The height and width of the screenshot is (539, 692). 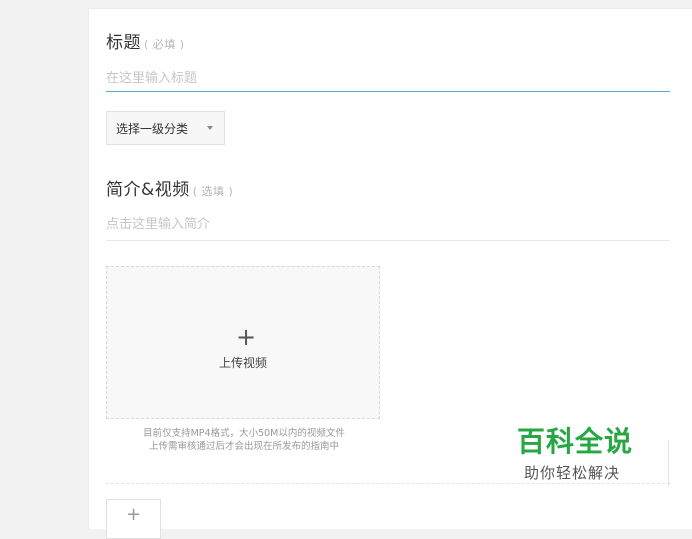 I want to click on upload-video-button: + 上传视频, so click(x=243, y=342).